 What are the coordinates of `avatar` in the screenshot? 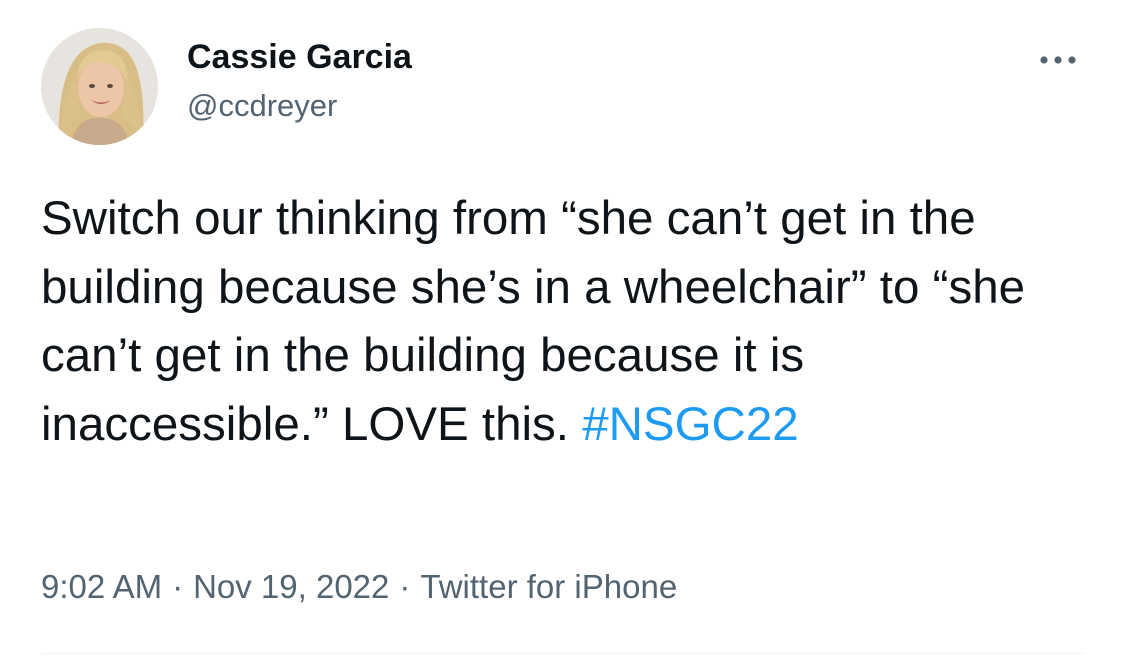 It's located at (99, 86).